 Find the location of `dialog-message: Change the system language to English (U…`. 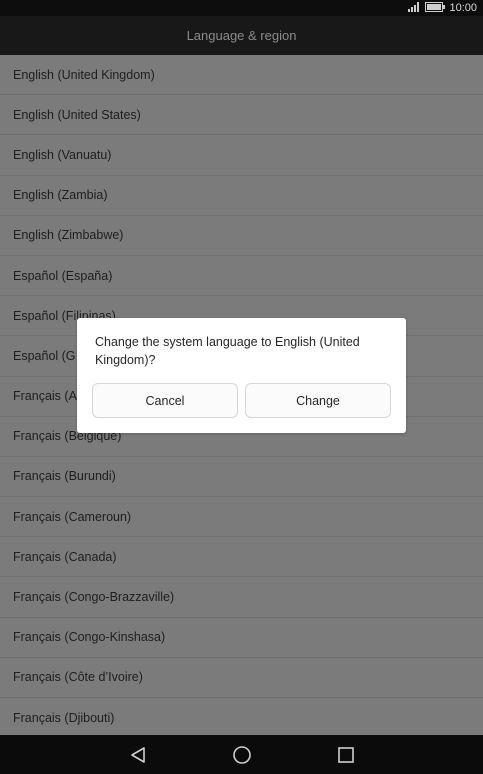

dialog-message: Change the system language to English (U… is located at coordinates (227, 351).